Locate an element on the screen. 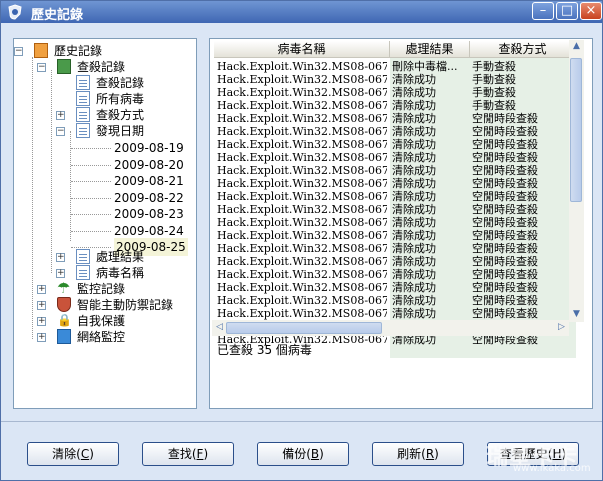  backup-button: 備份(B) is located at coordinates (303, 454).